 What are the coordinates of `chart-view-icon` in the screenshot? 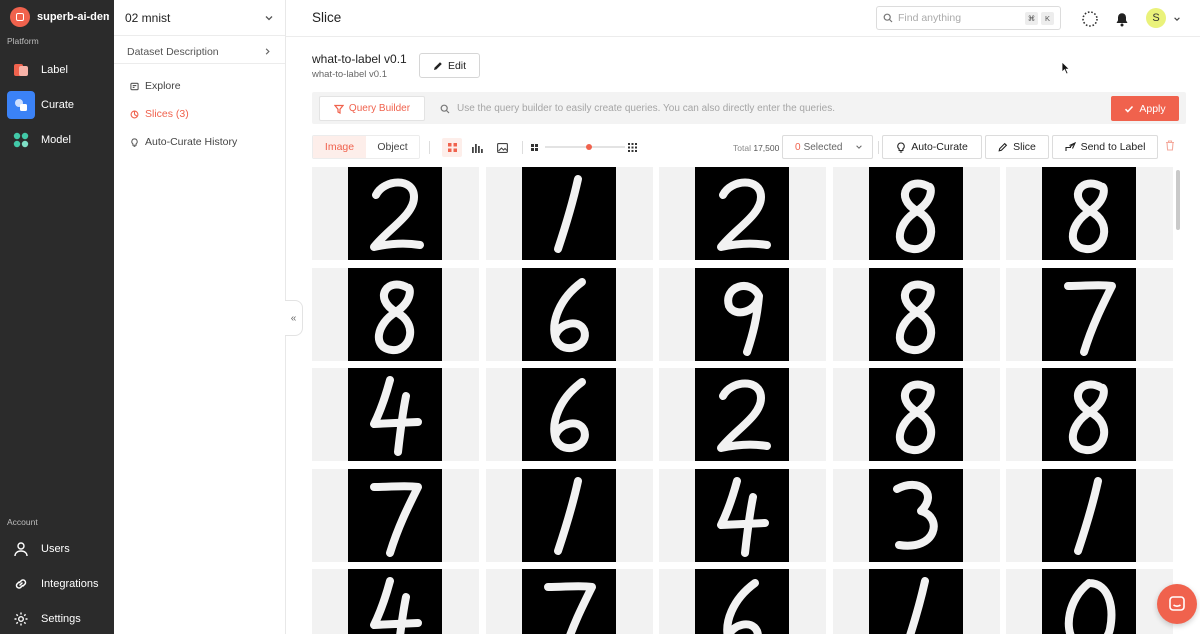 It's located at (477, 147).